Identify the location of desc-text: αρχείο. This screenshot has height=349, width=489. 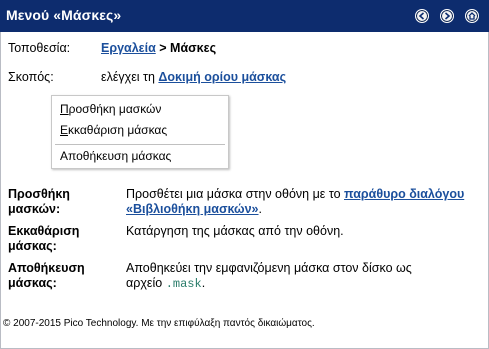
(146, 283).